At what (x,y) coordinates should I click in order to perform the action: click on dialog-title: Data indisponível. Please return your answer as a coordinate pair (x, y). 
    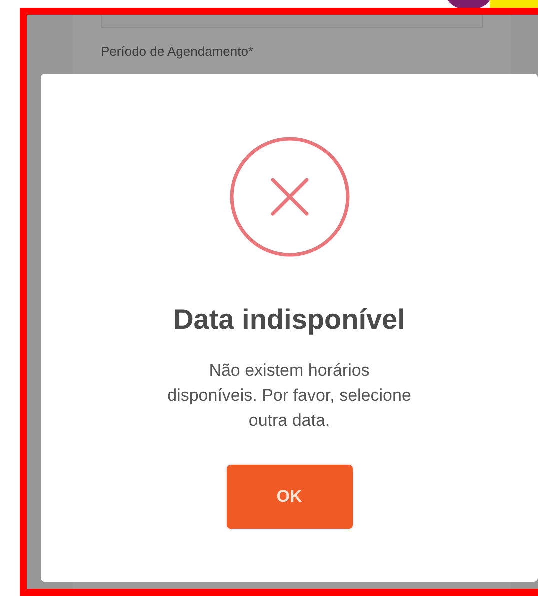
    Looking at the image, I should click on (290, 320).